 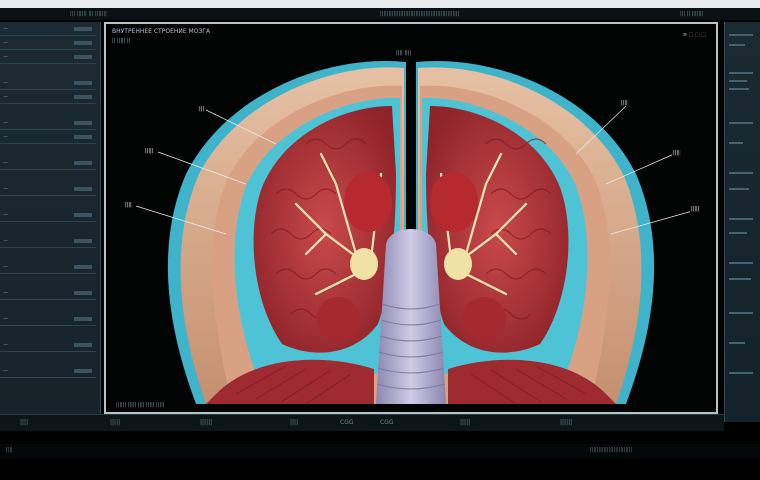 What do you see at coordinates (88, 14) in the screenshot?
I see `title-left: ||| |||||| ||| |||||||` at bounding box center [88, 14].